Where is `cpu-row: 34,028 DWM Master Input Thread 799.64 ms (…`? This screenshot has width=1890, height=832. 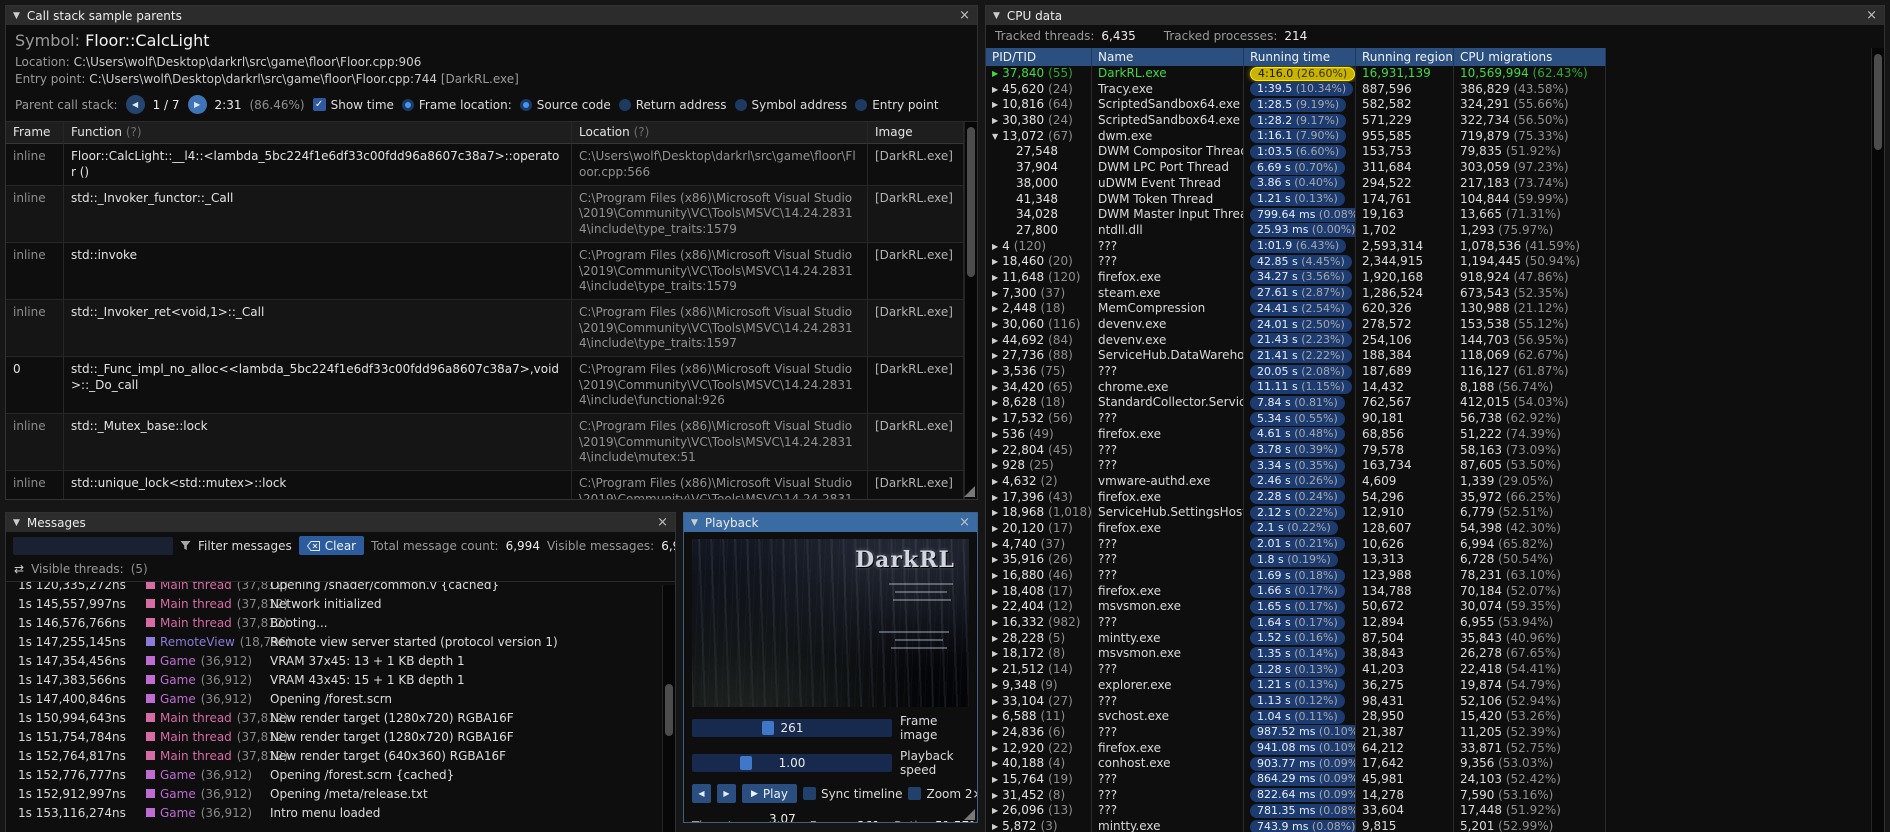 cpu-row: 34,028 DWM Master Input Thread 799.64 ms (… is located at coordinates (1435, 215).